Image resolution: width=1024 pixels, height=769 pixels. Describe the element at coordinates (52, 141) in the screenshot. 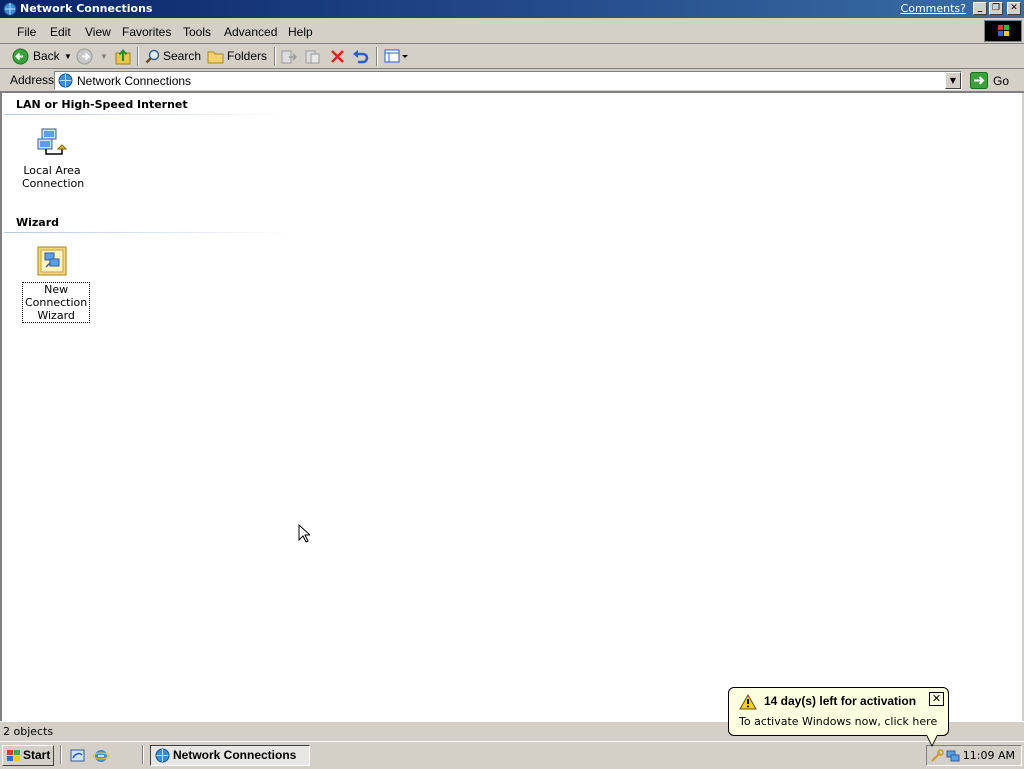

I see `network-connection-icon` at that location.